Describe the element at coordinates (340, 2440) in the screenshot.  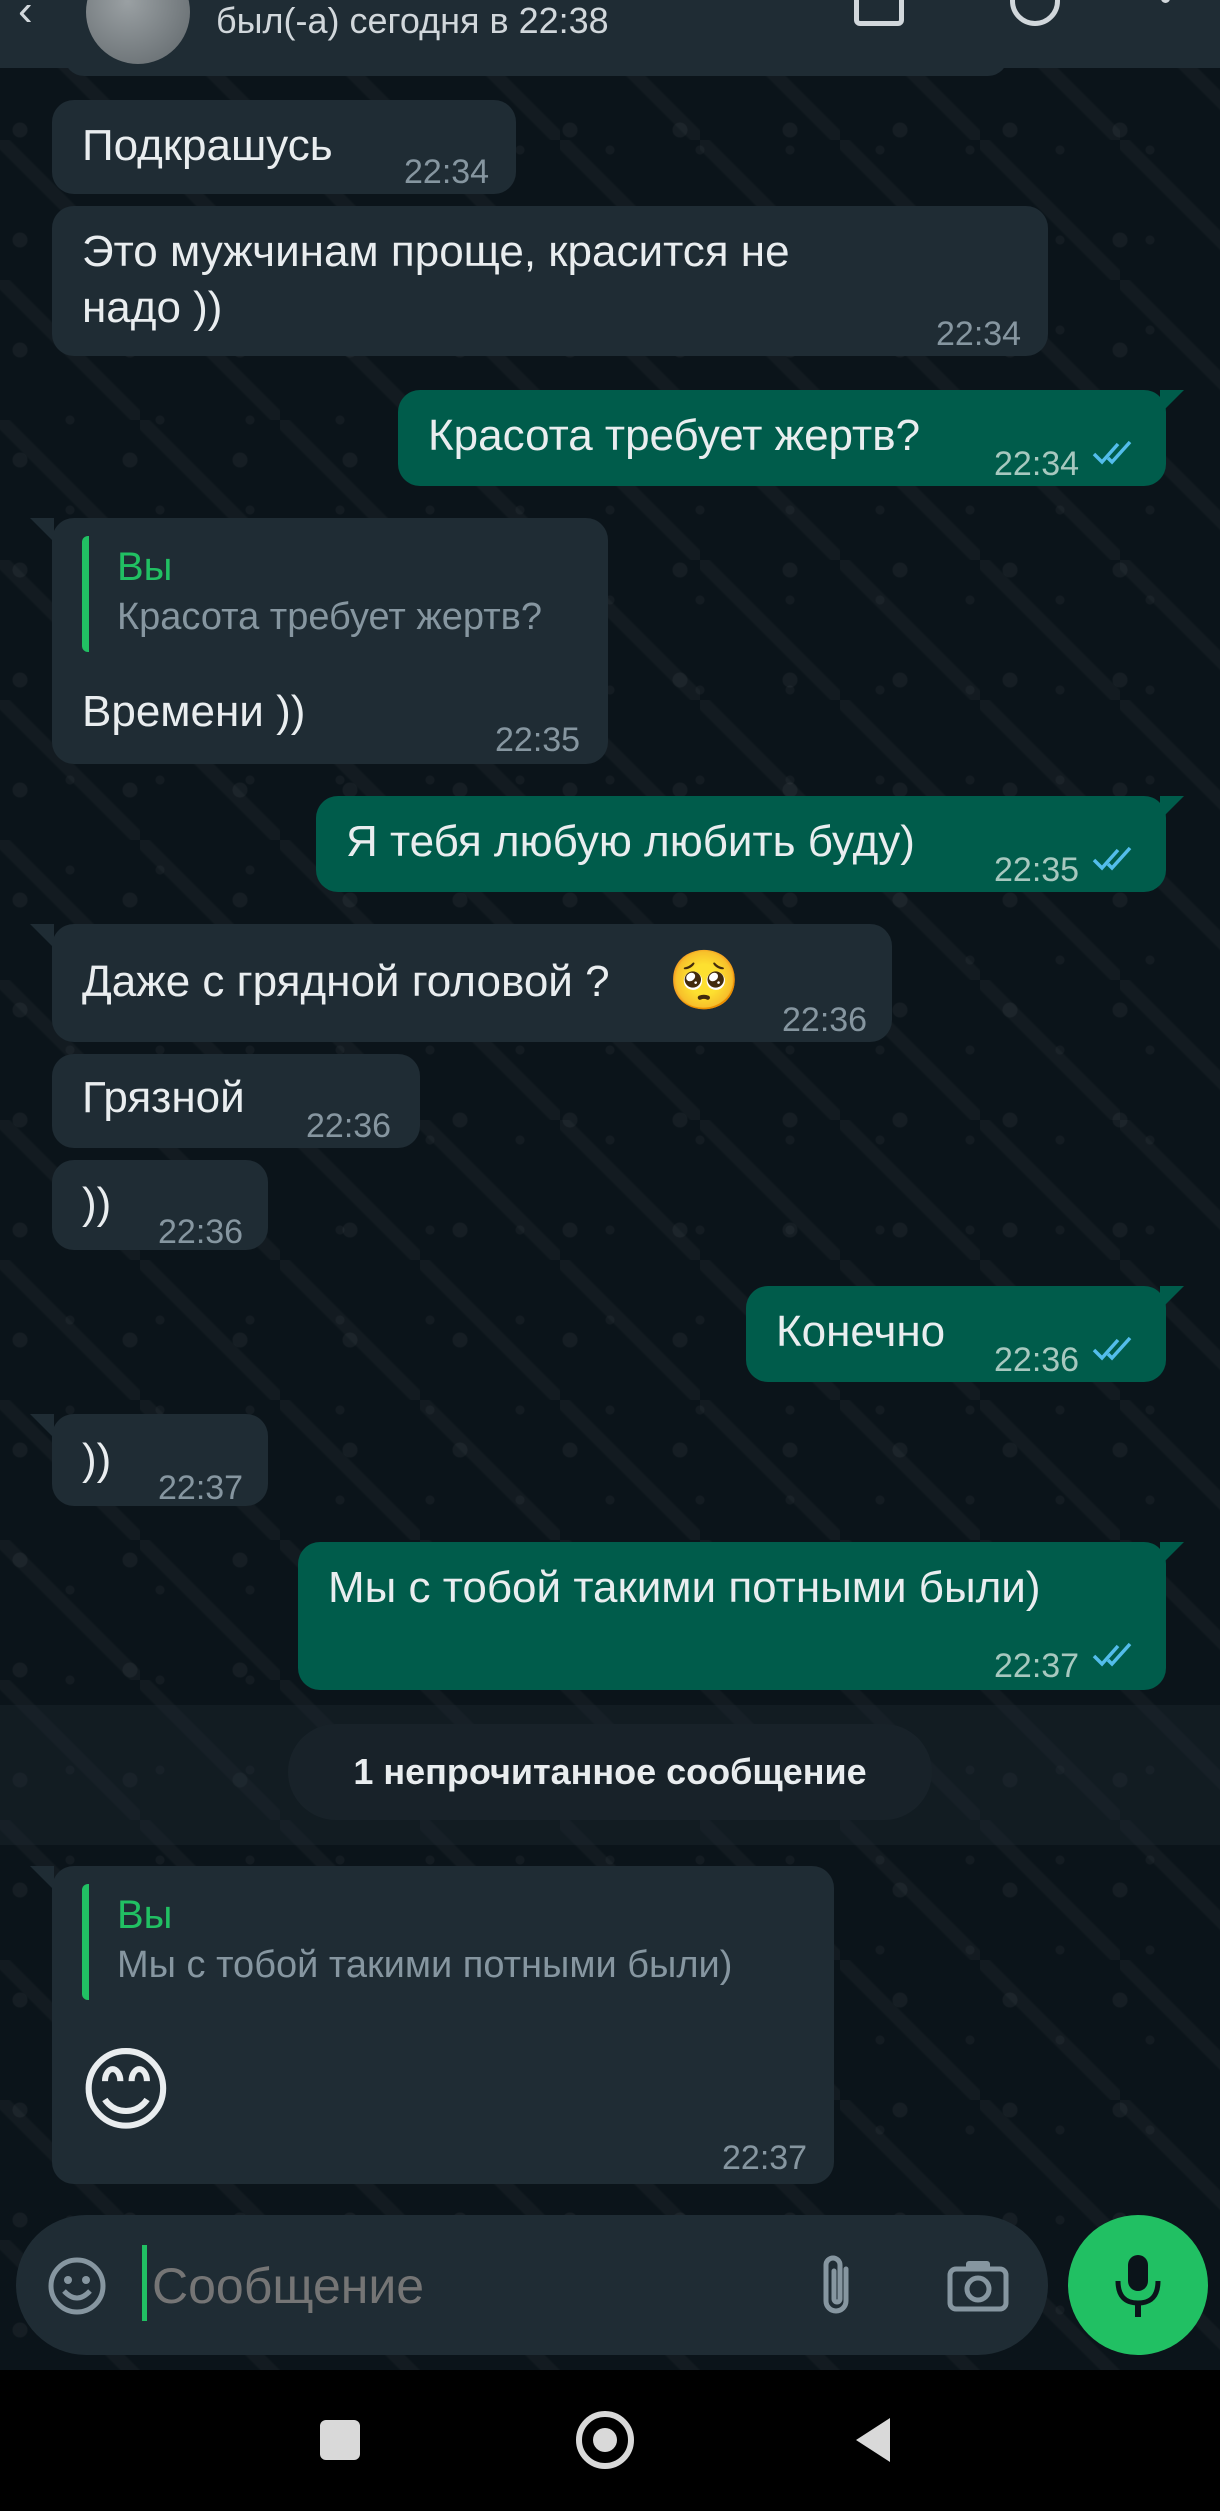
I see `recents-icon` at that location.